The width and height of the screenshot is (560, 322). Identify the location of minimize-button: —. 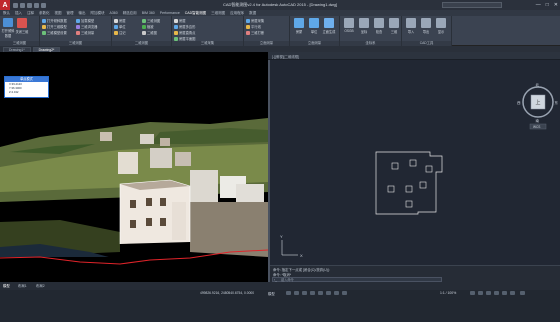
(538, 5).